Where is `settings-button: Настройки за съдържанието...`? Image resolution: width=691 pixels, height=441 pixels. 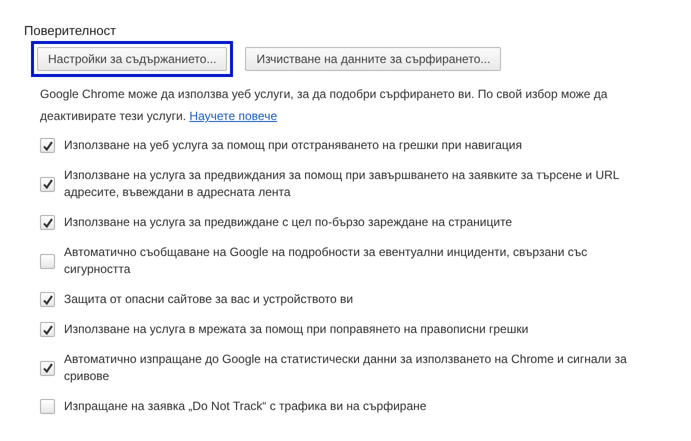 settings-button: Настройки за съдържанието... is located at coordinates (132, 59).